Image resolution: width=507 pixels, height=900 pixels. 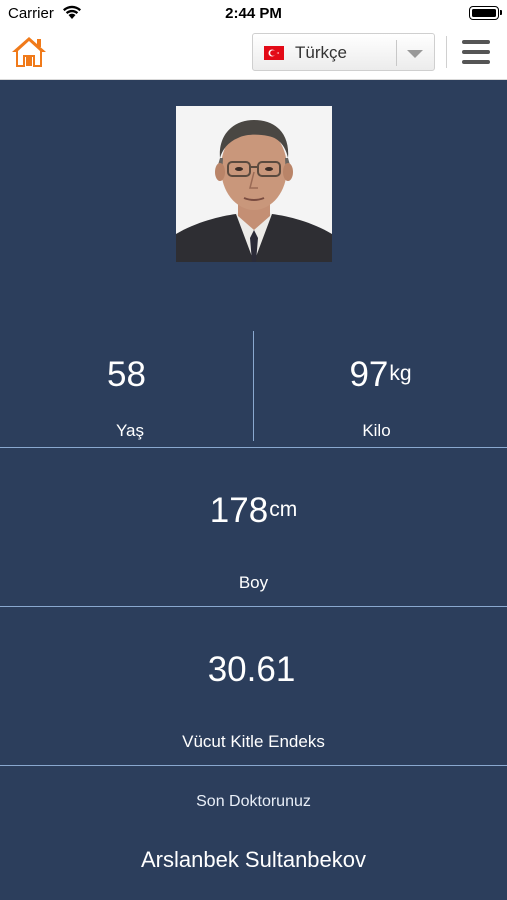 I want to click on turkey-flag-icon, so click(x=274, y=53).